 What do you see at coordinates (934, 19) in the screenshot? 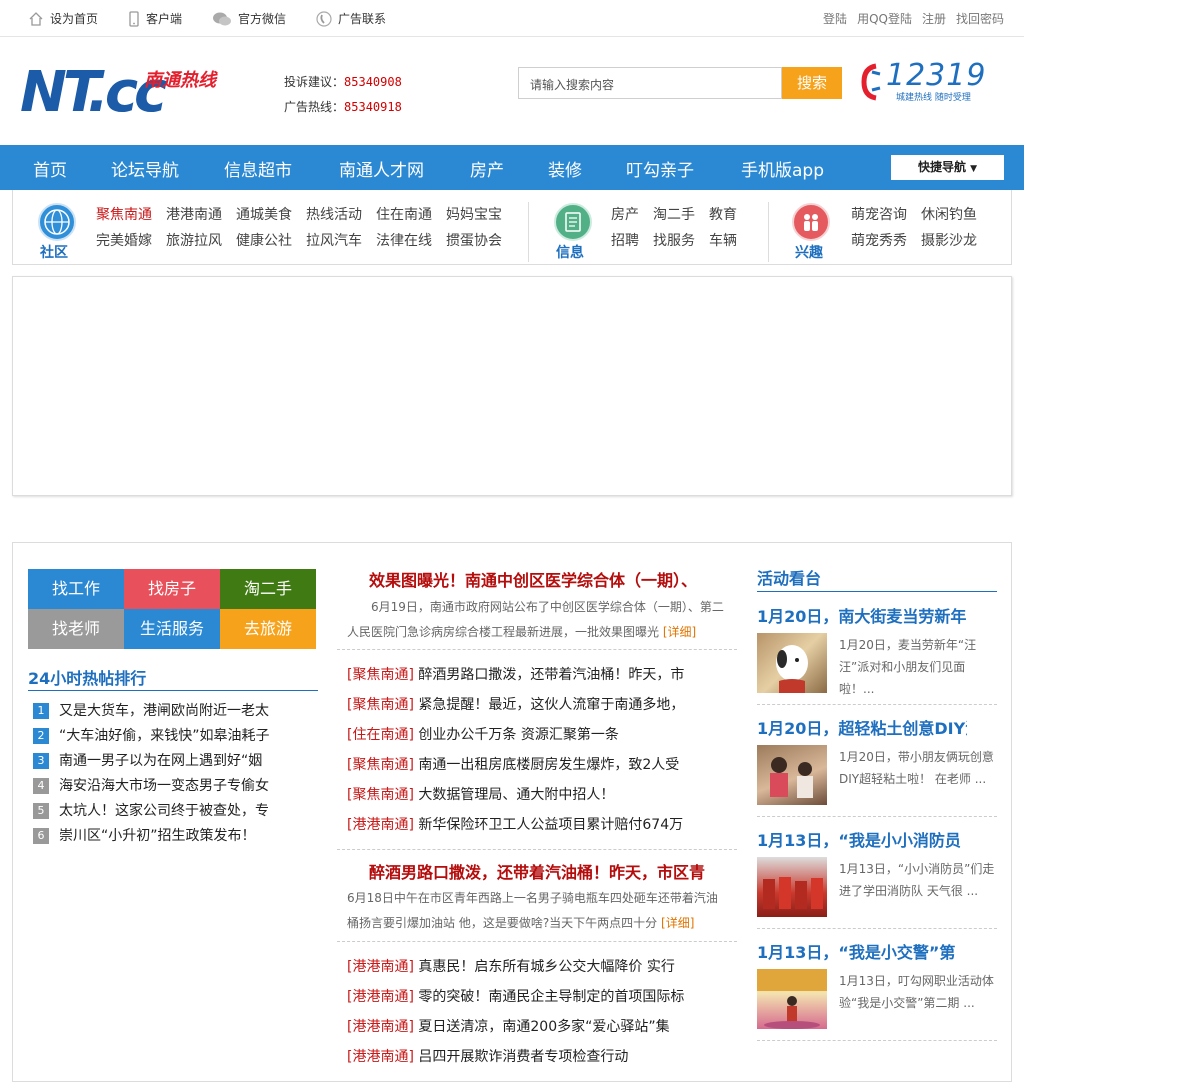
I see `register-link: 注册` at bounding box center [934, 19].